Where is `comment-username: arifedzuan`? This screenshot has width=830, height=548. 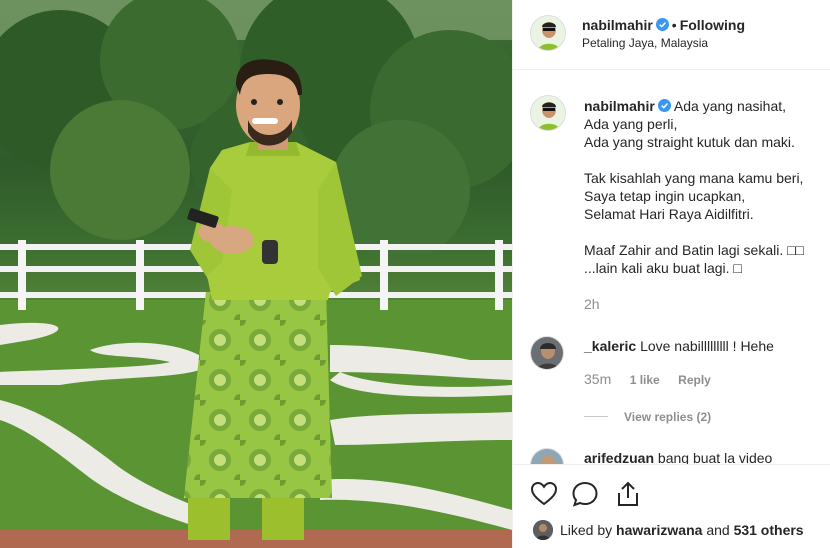
comment-username: arifedzuan is located at coordinates (619, 457).